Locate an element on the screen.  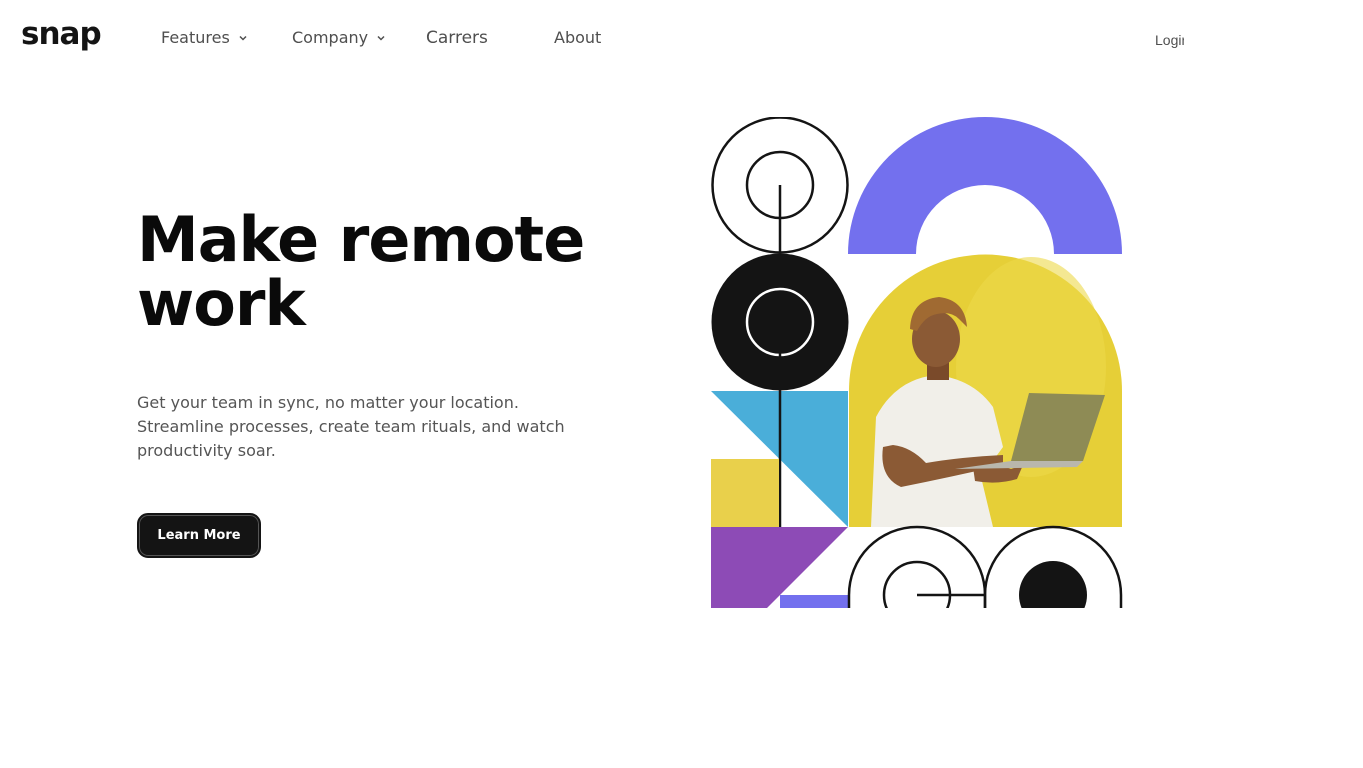
nav-careers: Carrers is located at coordinates (457, 38).